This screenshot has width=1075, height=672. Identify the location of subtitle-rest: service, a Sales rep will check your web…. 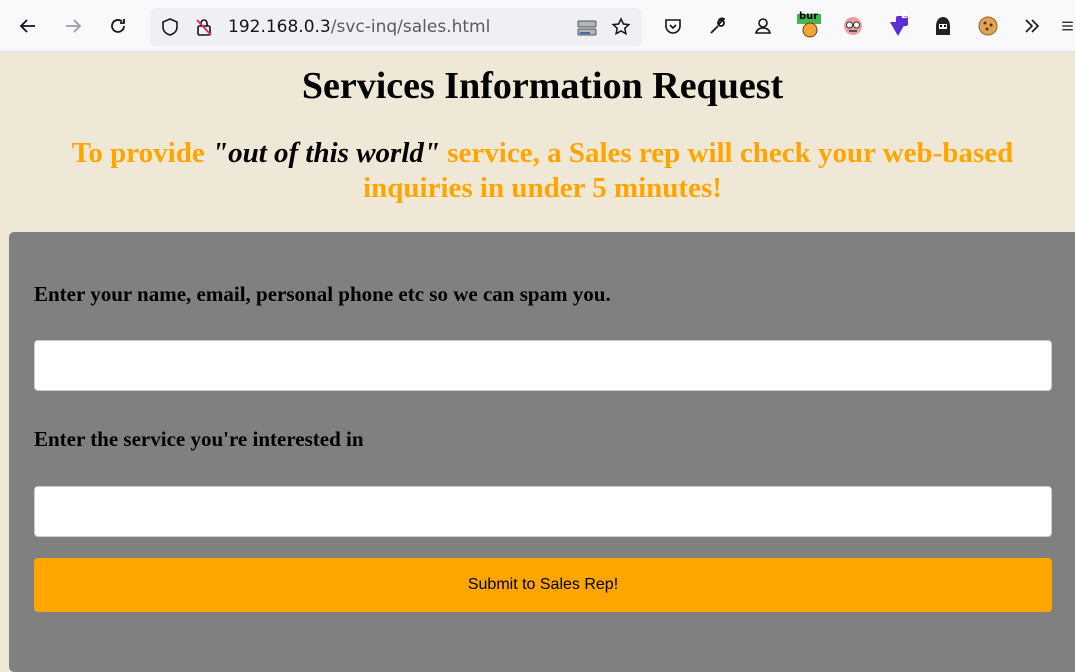
(688, 170).